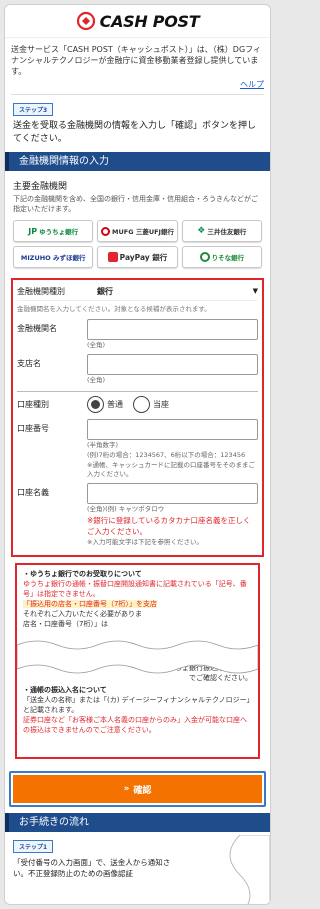 The width and height of the screenshot is (320, 909). I want to click on holder-example: (全角)(例) キャツポタロウ, so click(126, 509).